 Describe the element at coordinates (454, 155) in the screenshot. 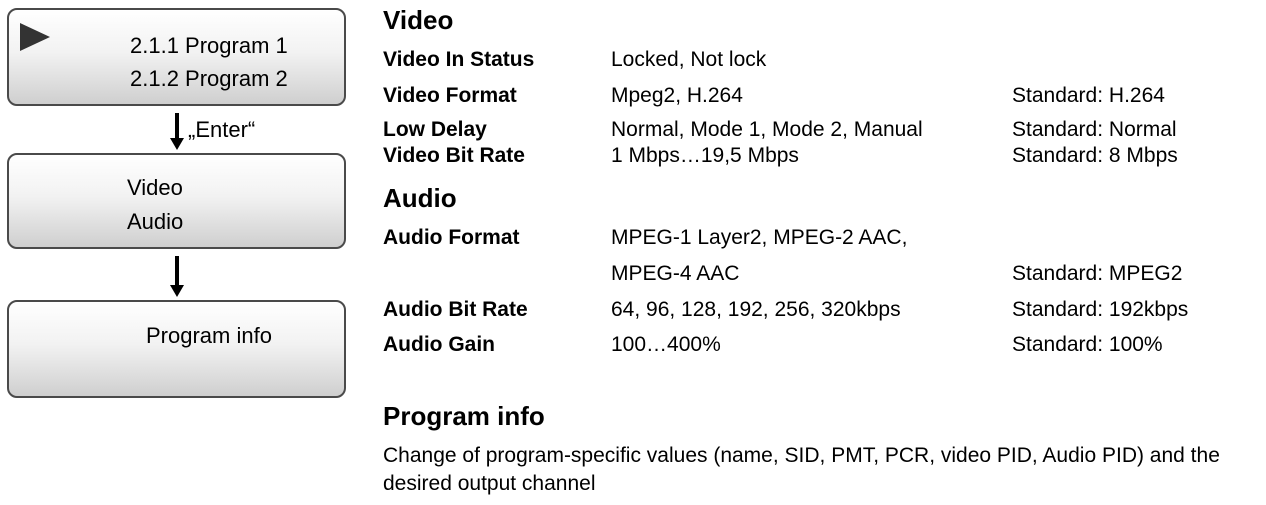

I see `video-bit-rate-label: Video Bit Rate` at that location.